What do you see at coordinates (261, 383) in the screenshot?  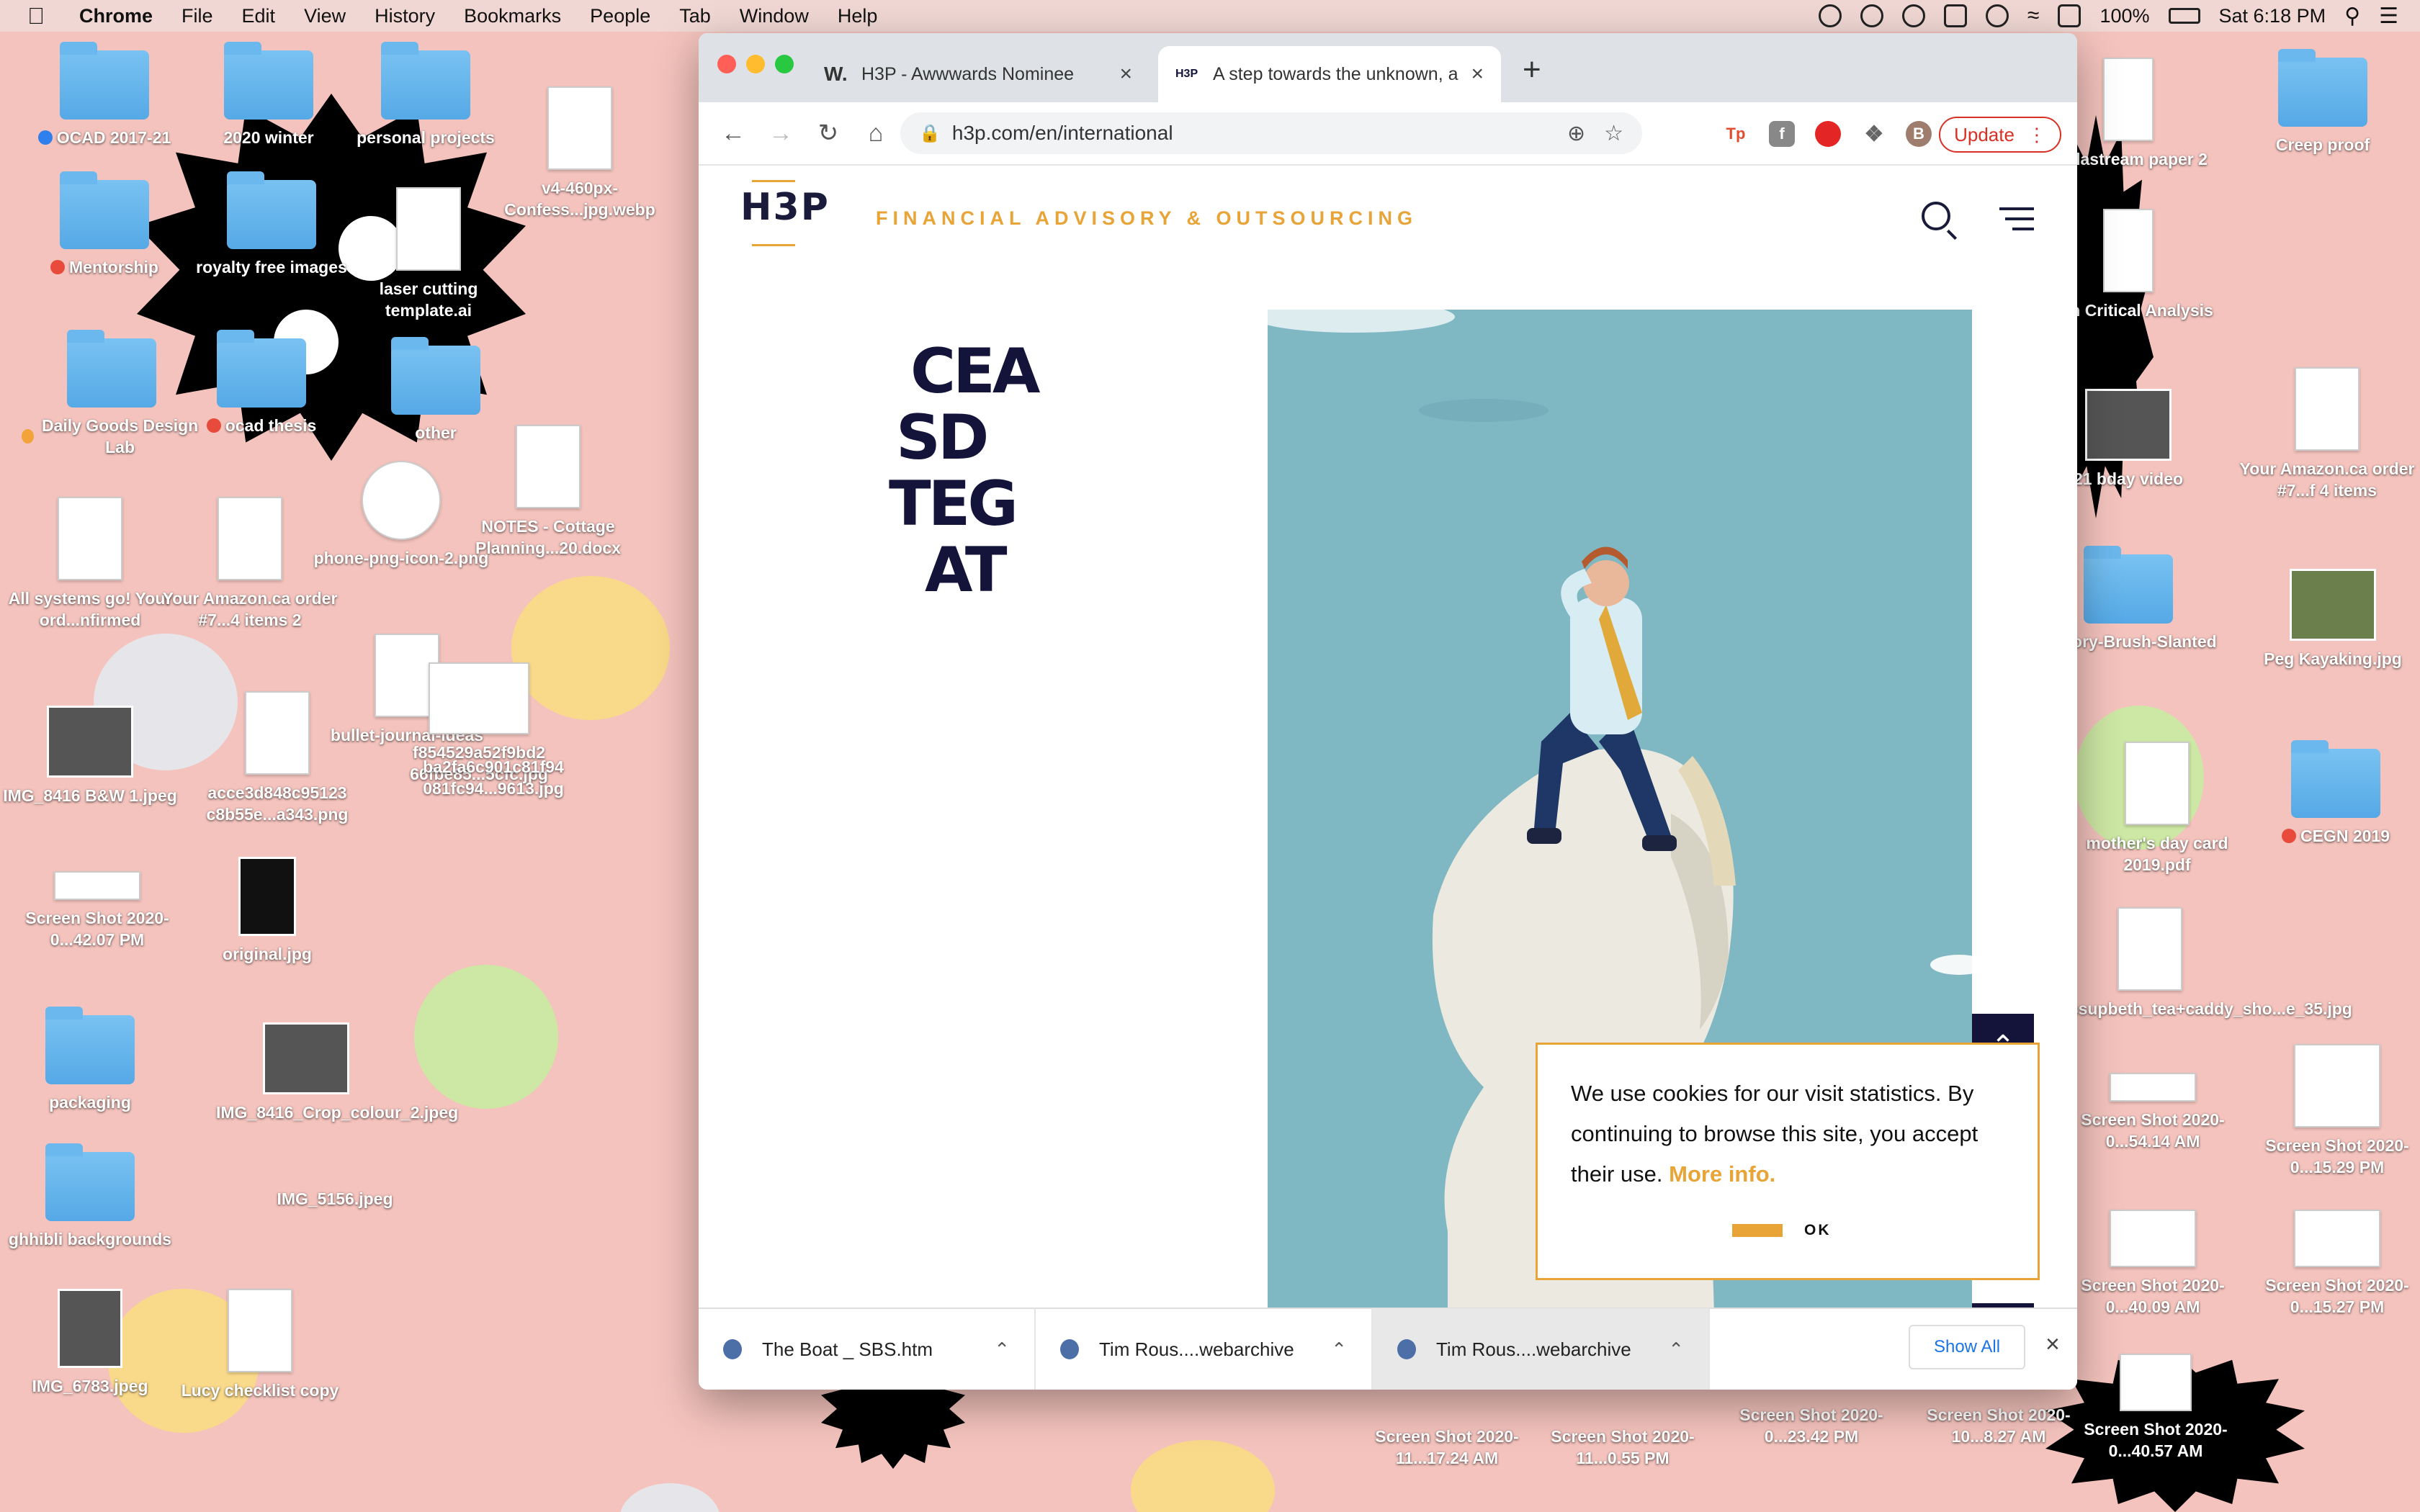 I see `desktop-folder-ocad-thesis: ocad thesis` at bounding box center [261, 383].